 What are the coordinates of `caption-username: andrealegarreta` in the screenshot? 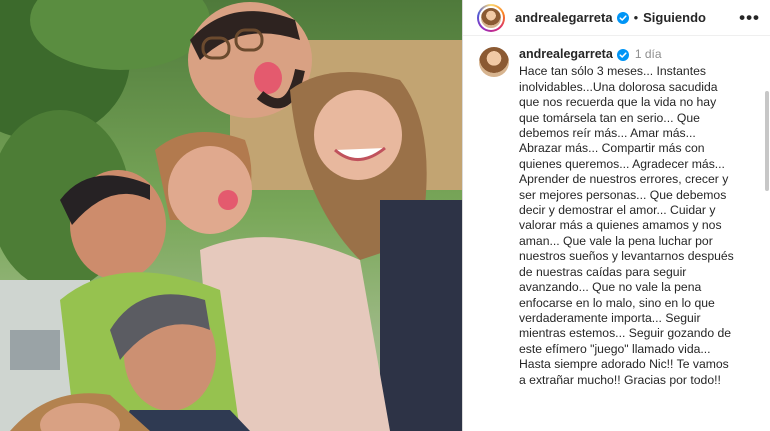 It's located at (566, 54).